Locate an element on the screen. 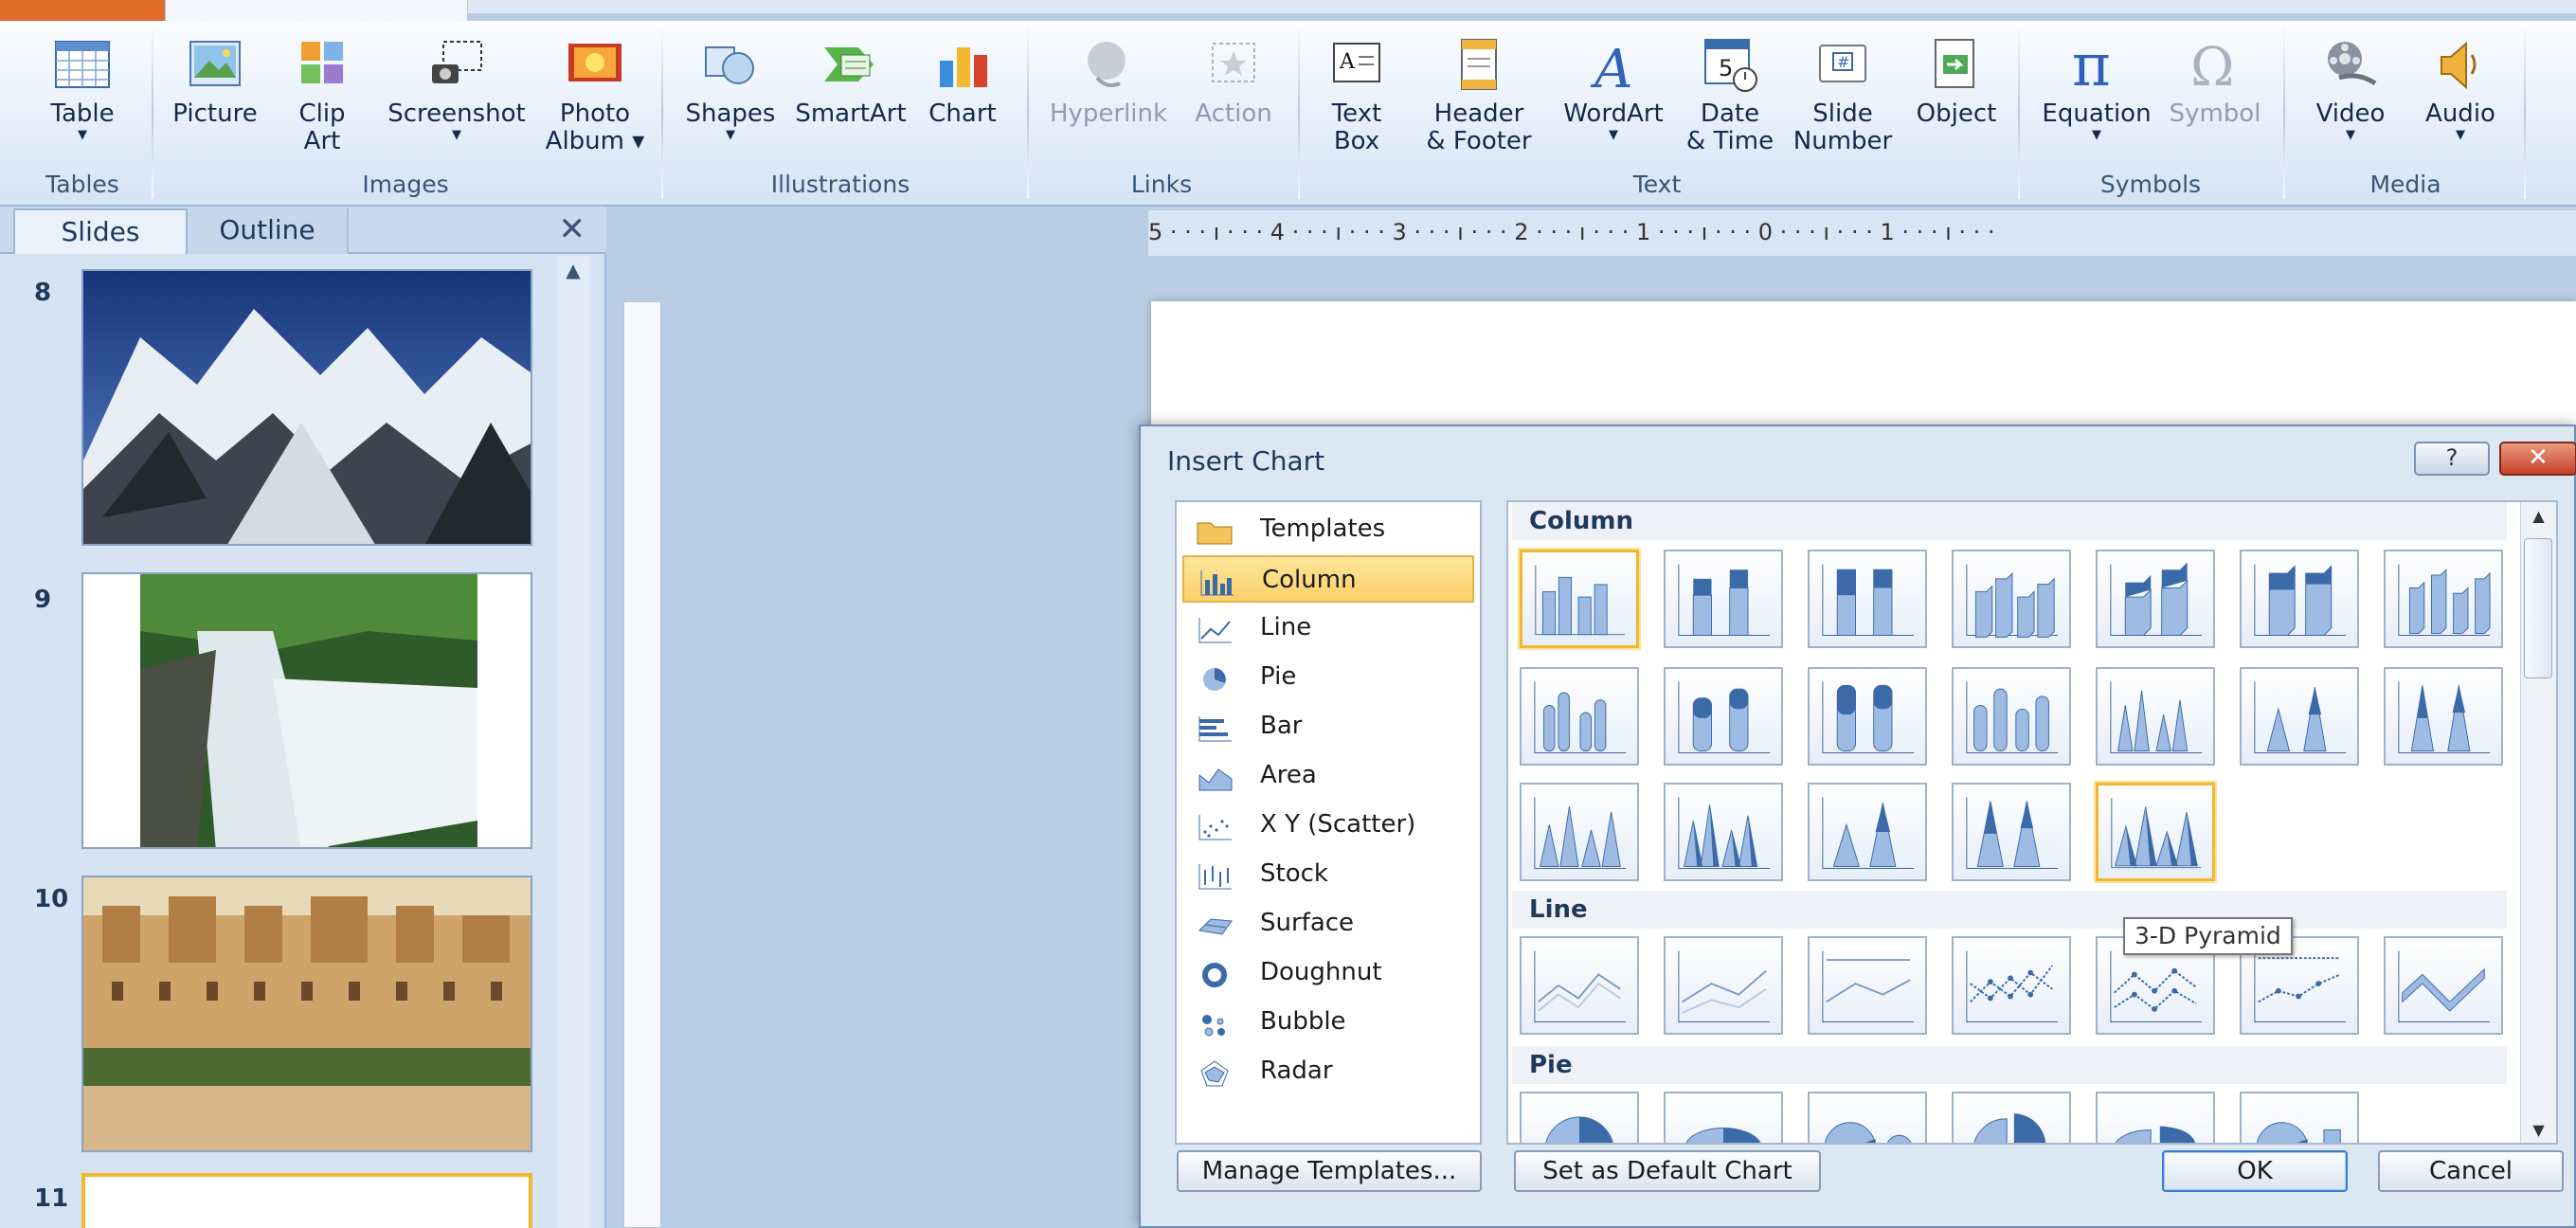 The width and height of the screenshot is (2576, 1228). tab-slides: Slides is located at coordinates (100, 231).